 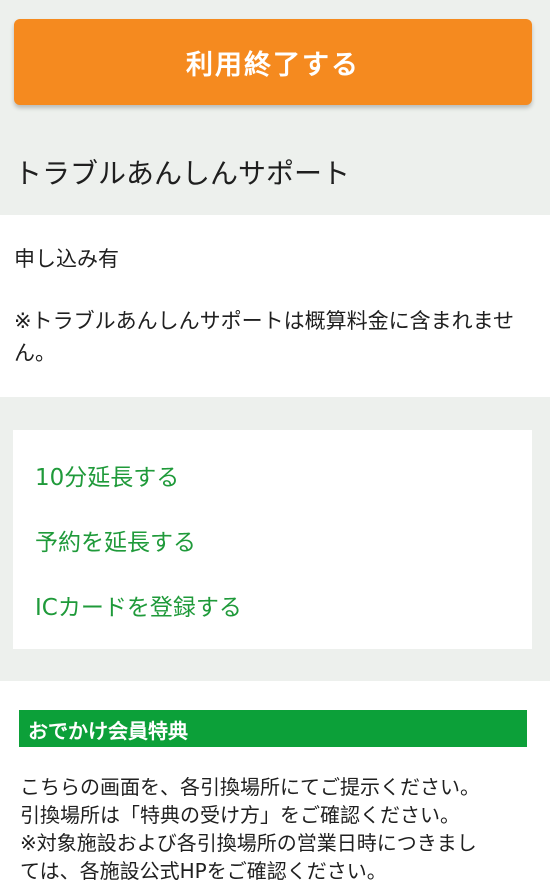 What do you see at coordinates (108, 731) in the screenshot?
I see `member-benefits-title: おでかけ会員特典` at bounding box center [108, 731].